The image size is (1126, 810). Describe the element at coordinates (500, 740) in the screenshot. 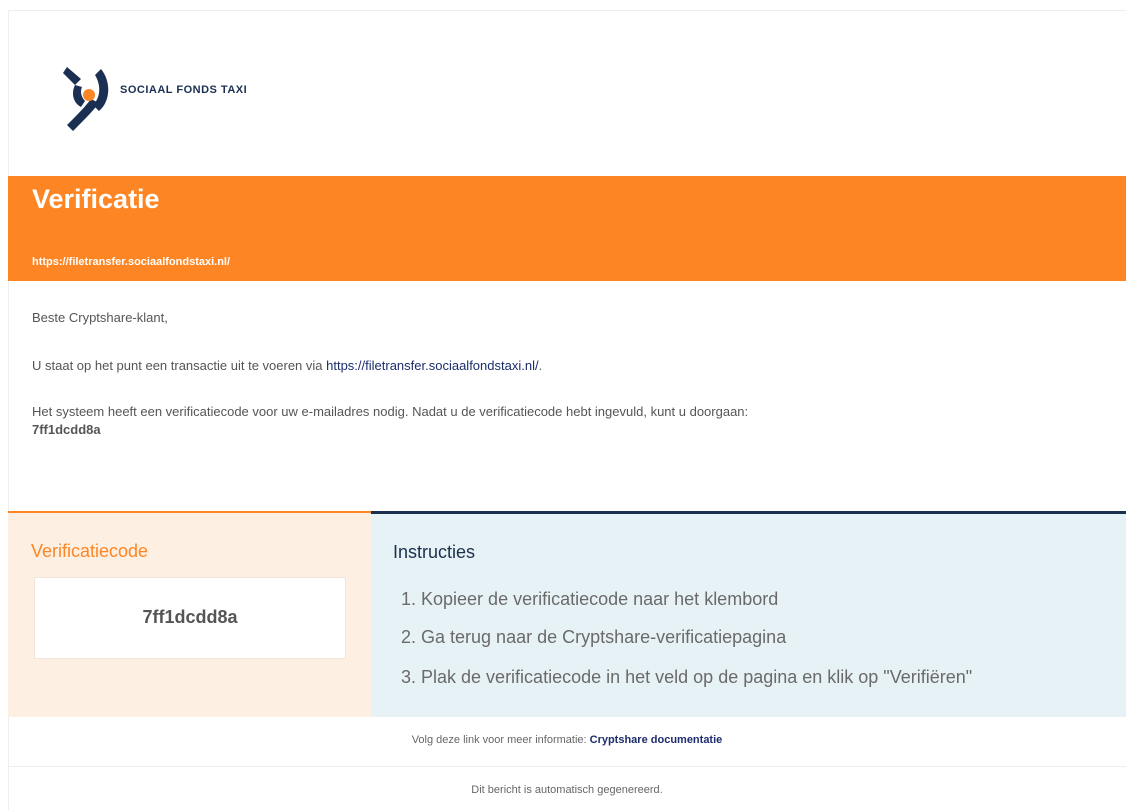

I see `more-info-prefix: Volg deze link voor meer informatie:` at that location.